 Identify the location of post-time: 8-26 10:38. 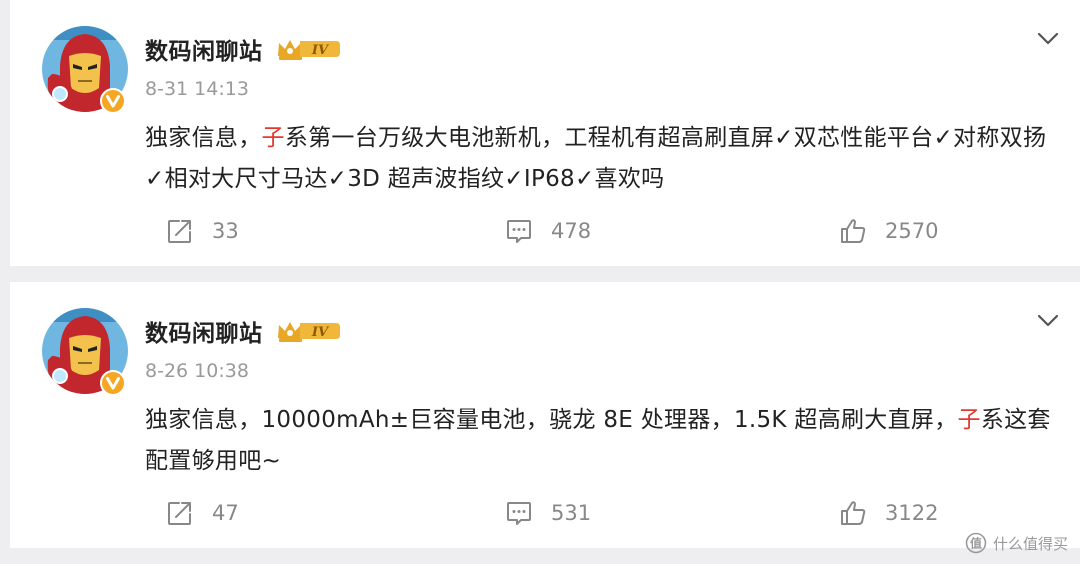
(197, 371).